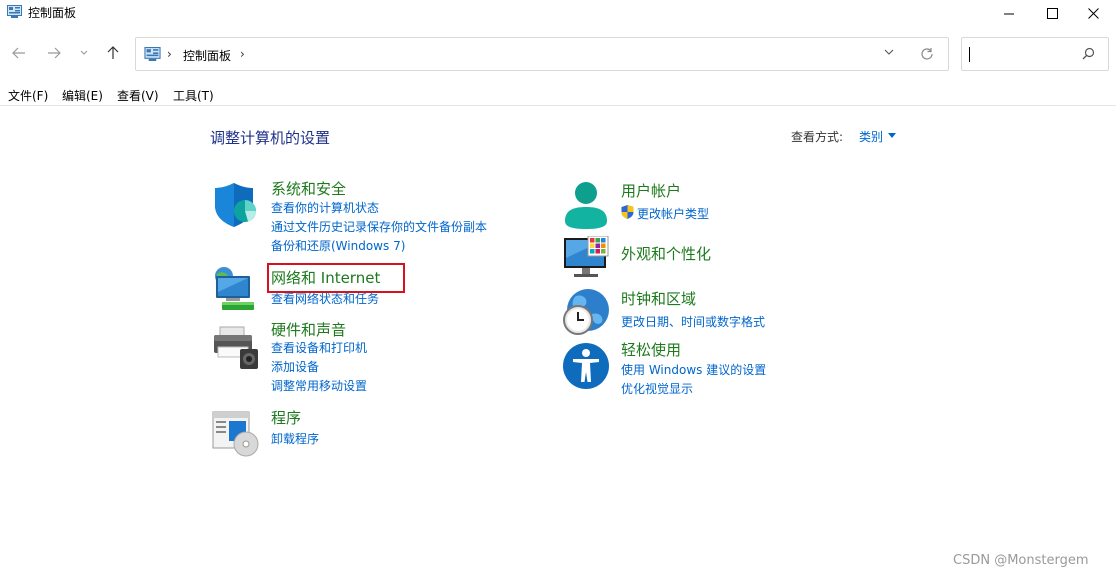  What do you see at coordinates (52, 13) in the screenshot?
I see `window-title: 控制面板` at bounding box center [52, 13].